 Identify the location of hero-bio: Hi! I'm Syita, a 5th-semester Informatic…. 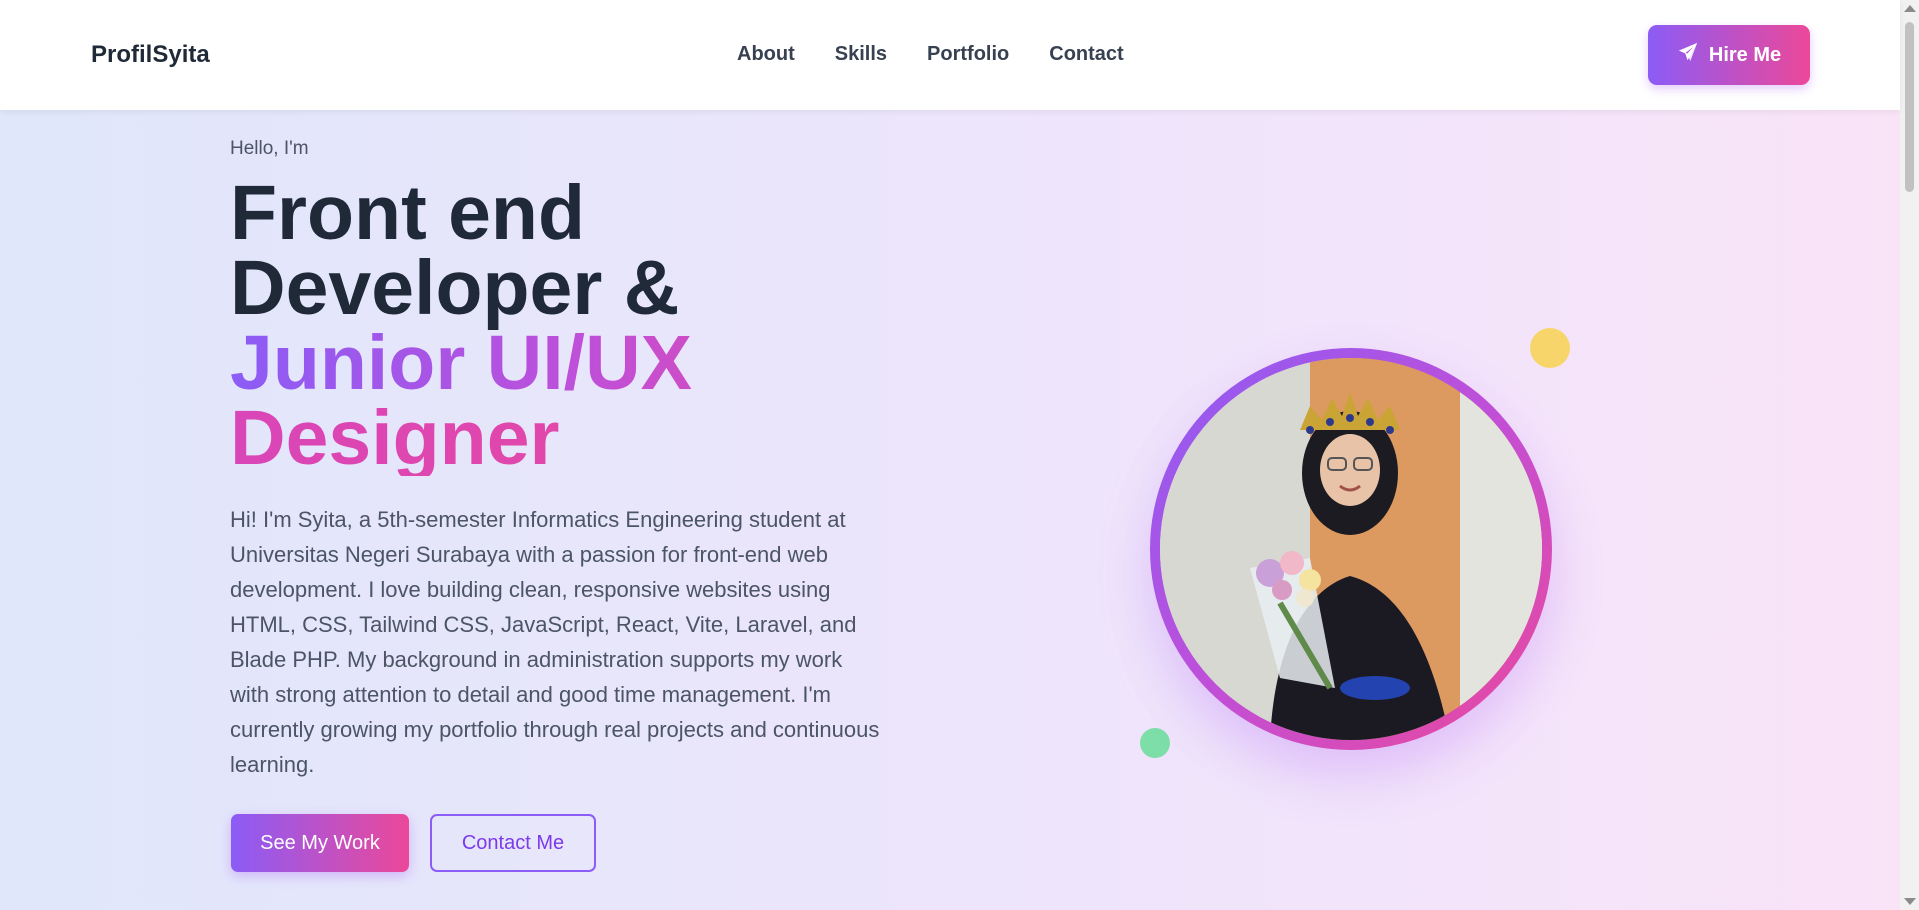
(555, 642).